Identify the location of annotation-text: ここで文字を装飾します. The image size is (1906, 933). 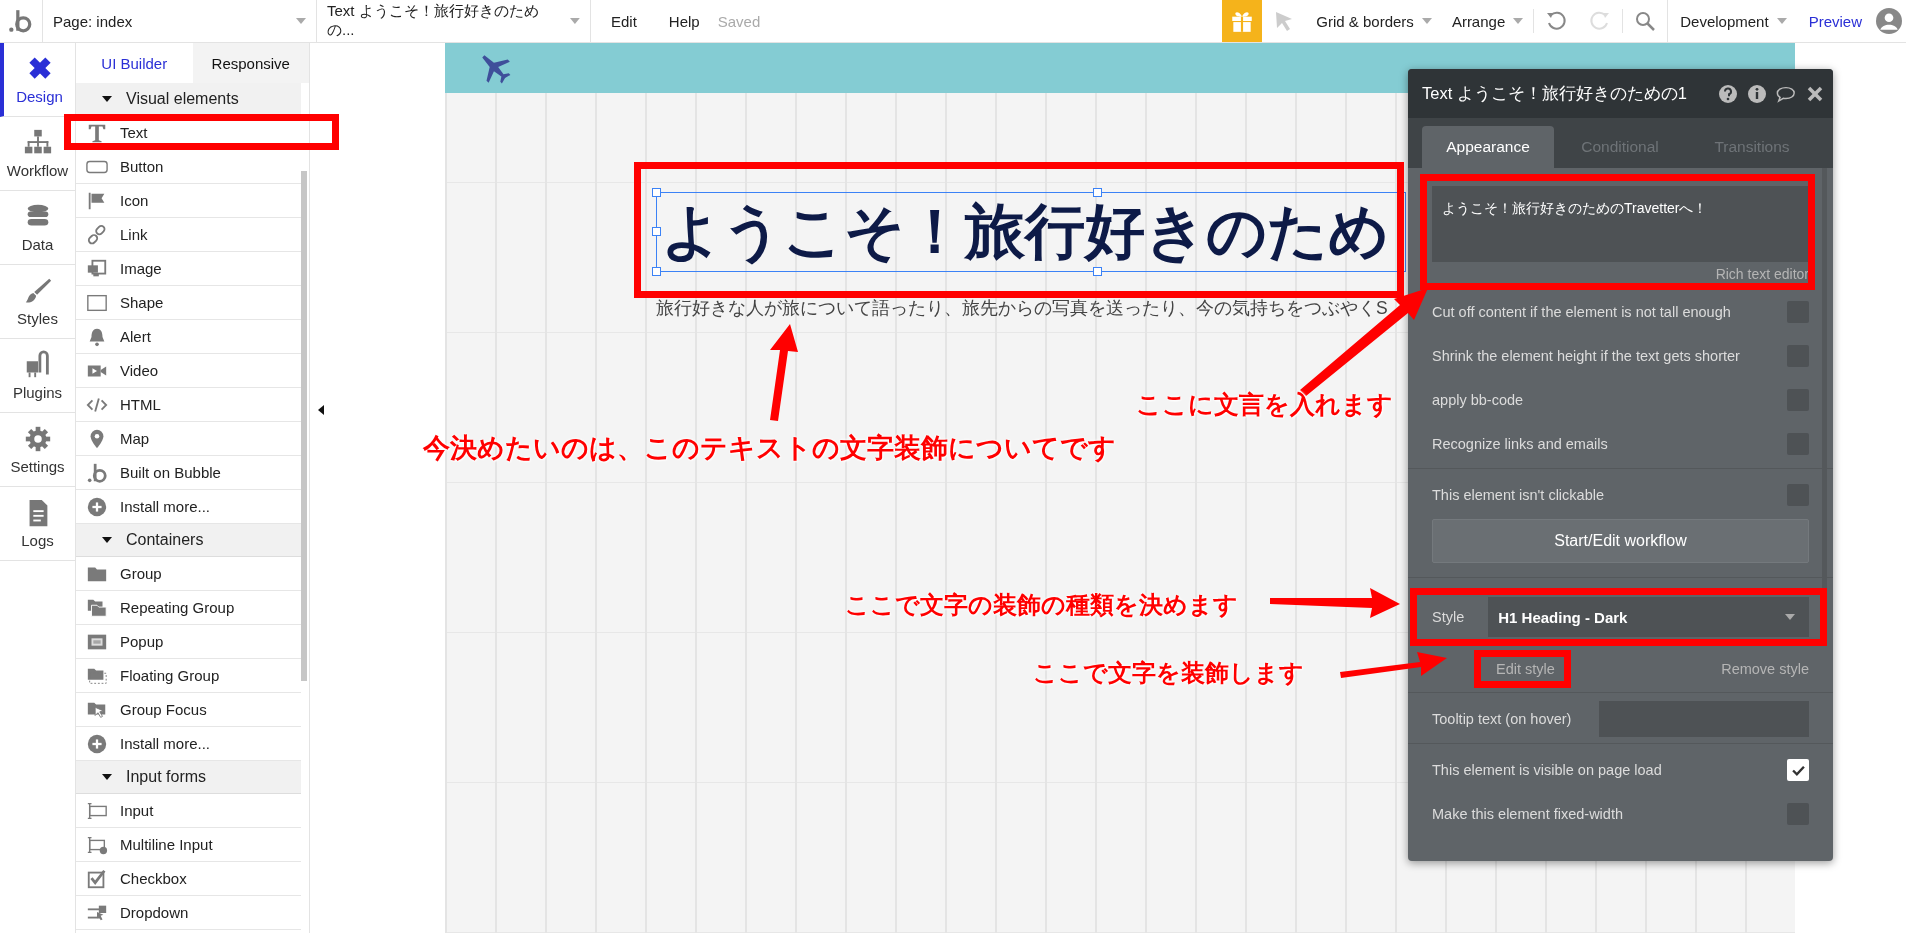
(1168, 673).